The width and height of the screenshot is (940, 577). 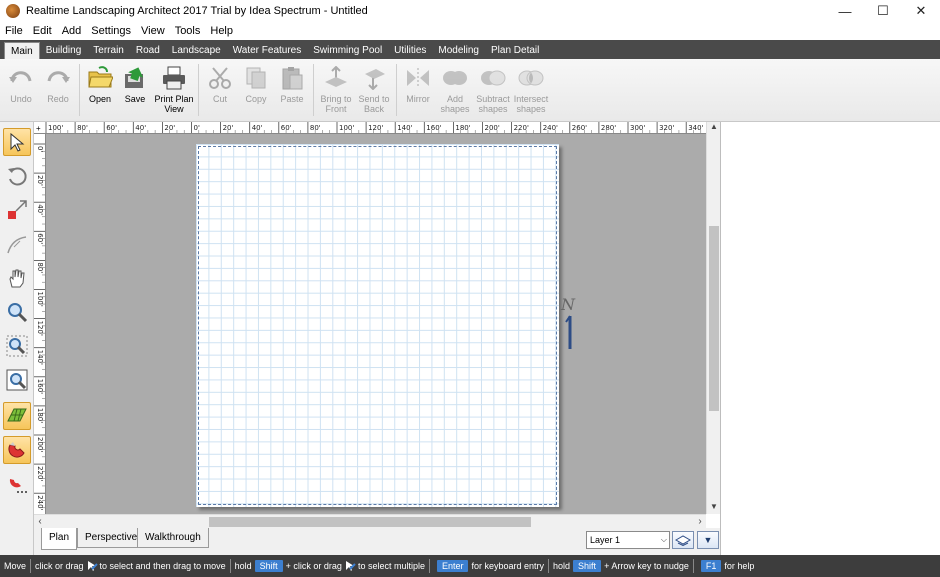 I want to click on grid-toggle, so click(x=17, y=416).